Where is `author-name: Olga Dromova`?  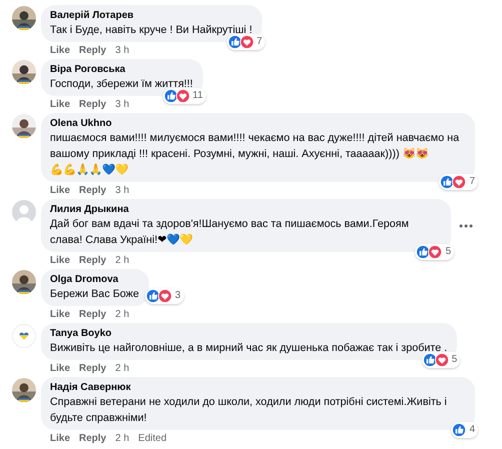
author-name: Olga Dromova is located at coordinates (95, 279).